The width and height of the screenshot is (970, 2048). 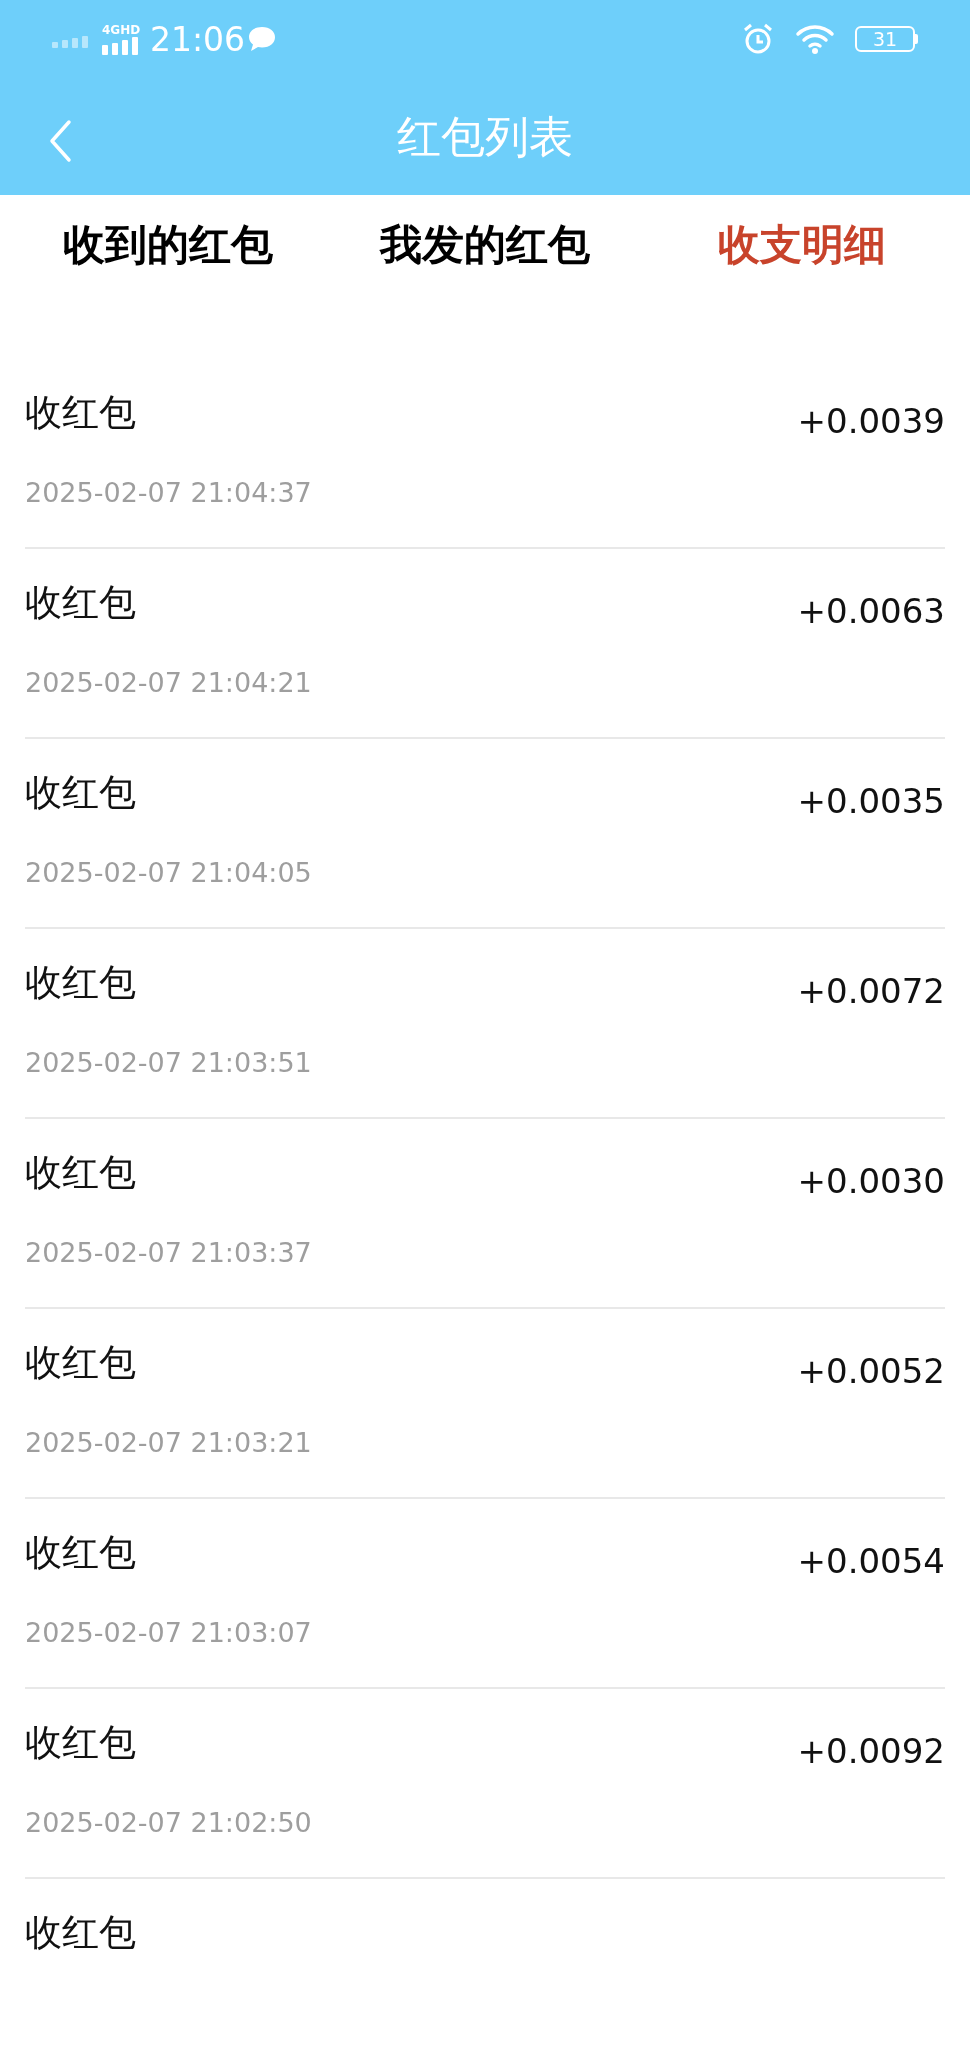 I want to click on record-time: 2025-02-07 21:03:37, so click(x=168, y=1253).